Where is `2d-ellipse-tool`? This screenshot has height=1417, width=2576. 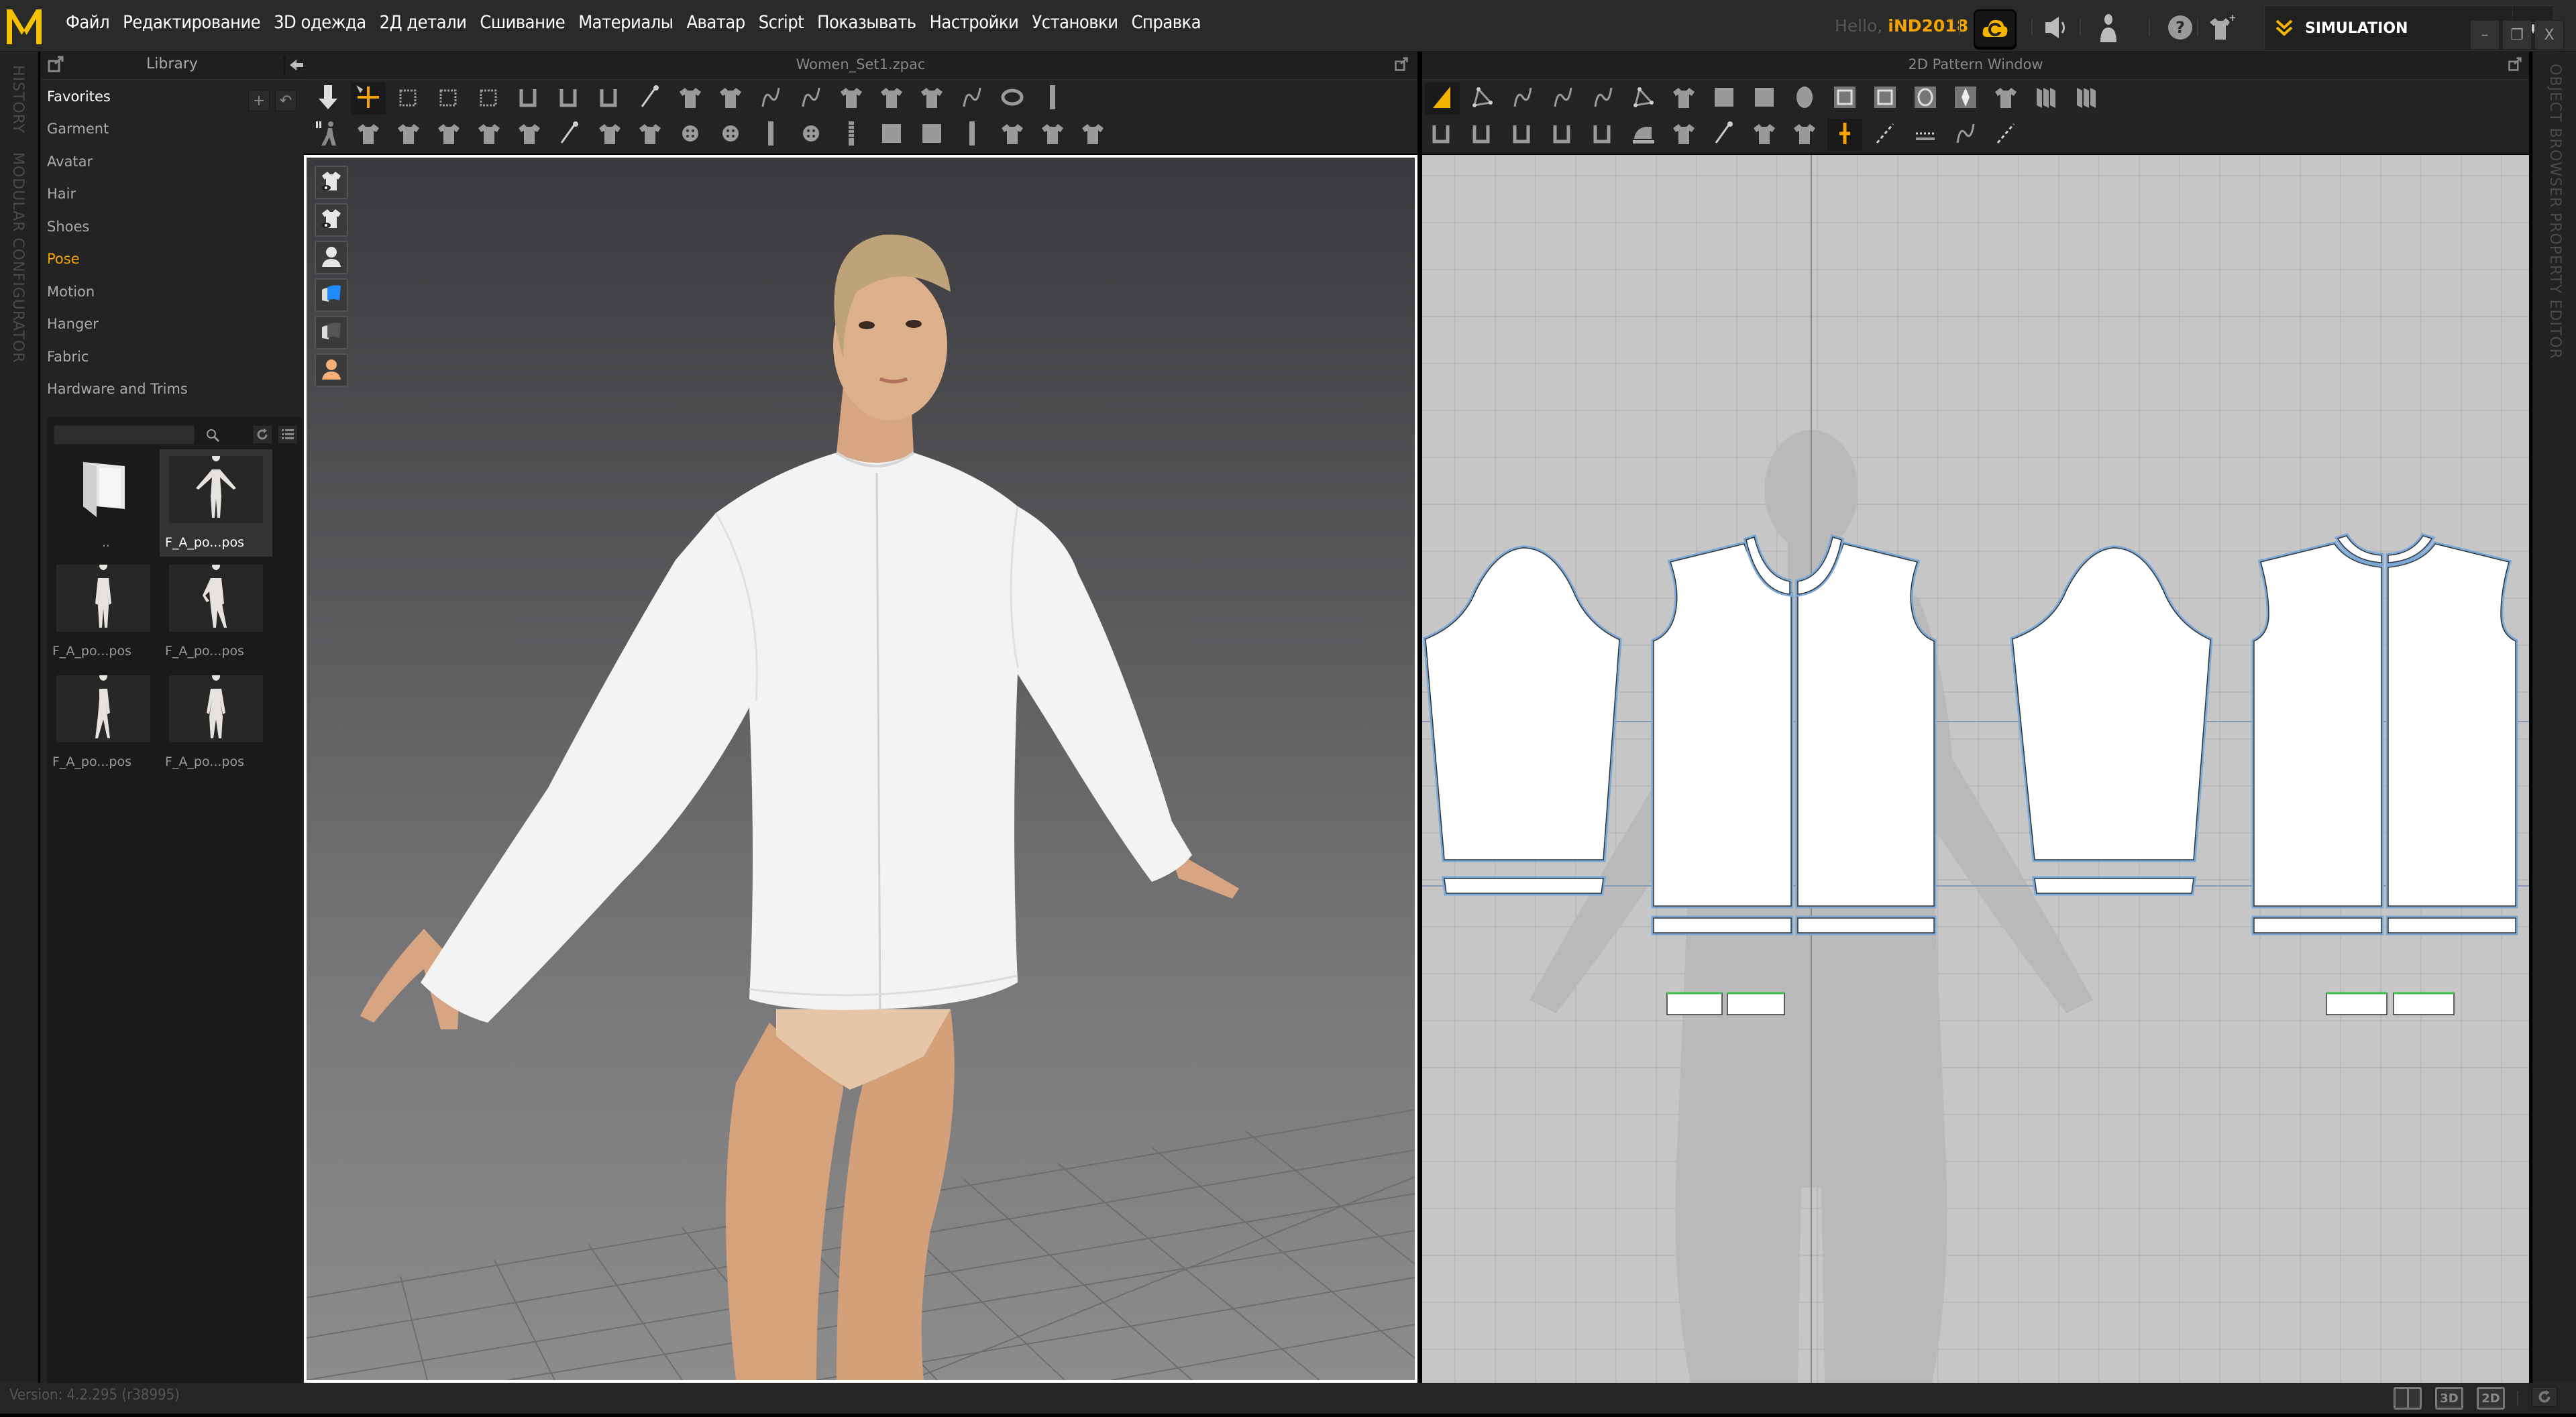 2d-ellipse-tool is located at coordinates (1804, 98).